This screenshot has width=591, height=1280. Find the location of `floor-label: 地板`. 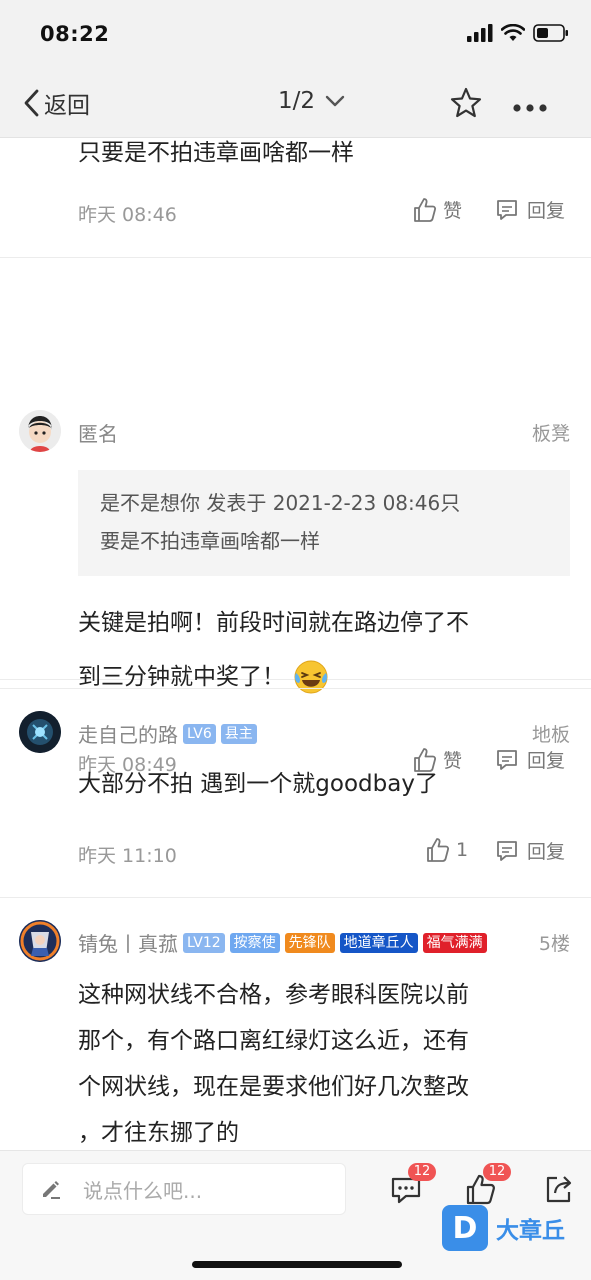

floor-label: 地板 is located at coordinates (550, 735).